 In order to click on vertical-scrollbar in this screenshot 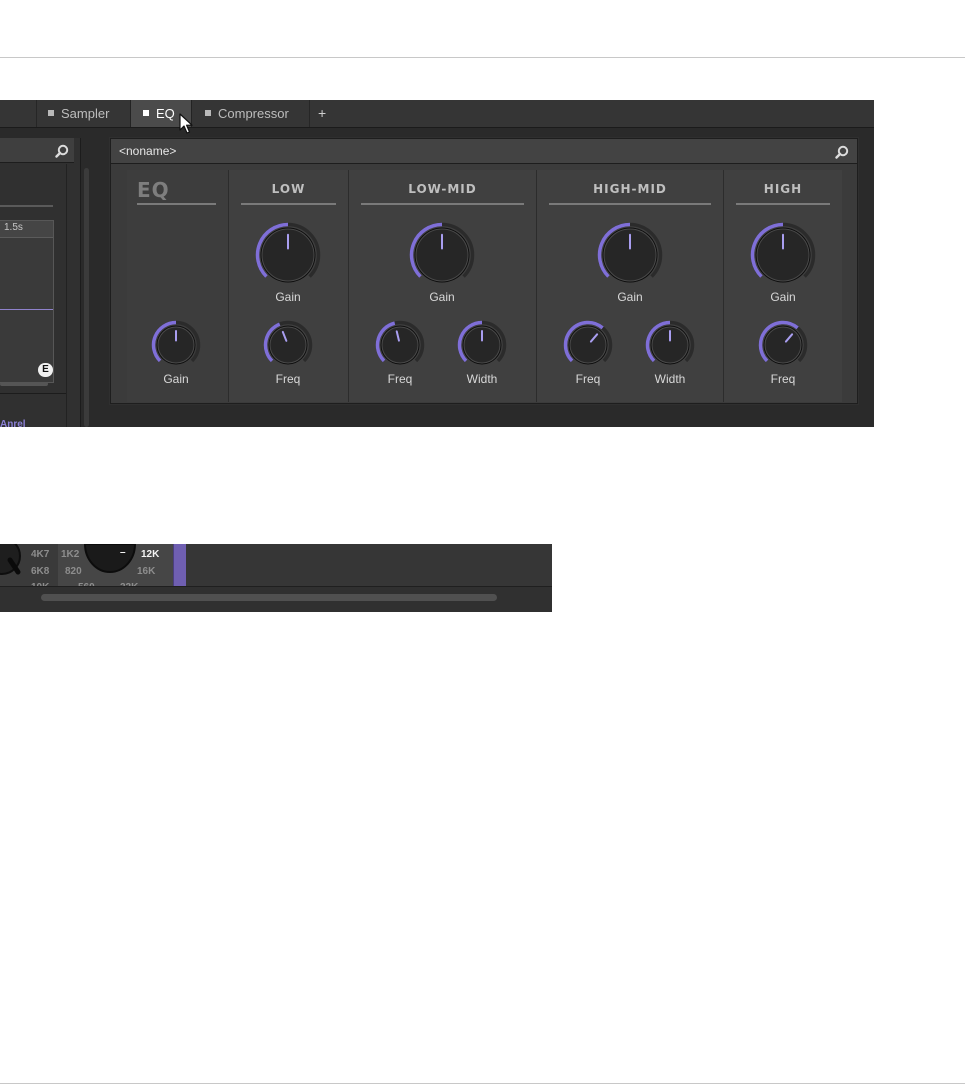, I will do `click(86, 297)`.